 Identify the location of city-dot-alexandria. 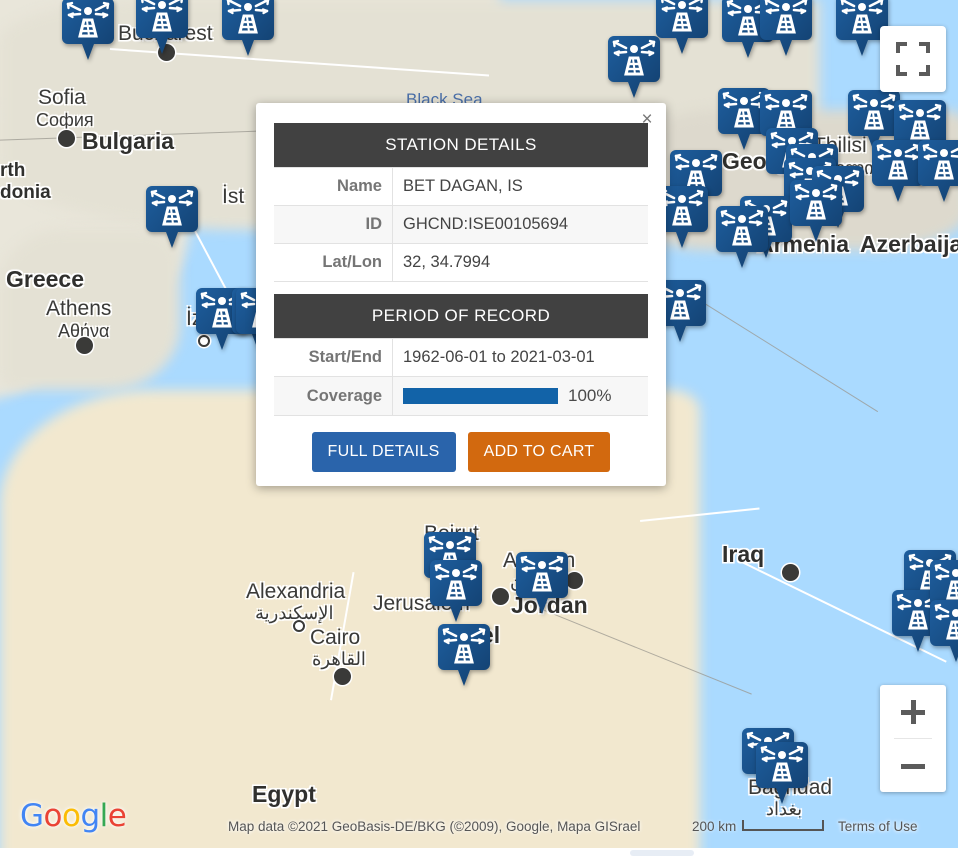
(299, 626).